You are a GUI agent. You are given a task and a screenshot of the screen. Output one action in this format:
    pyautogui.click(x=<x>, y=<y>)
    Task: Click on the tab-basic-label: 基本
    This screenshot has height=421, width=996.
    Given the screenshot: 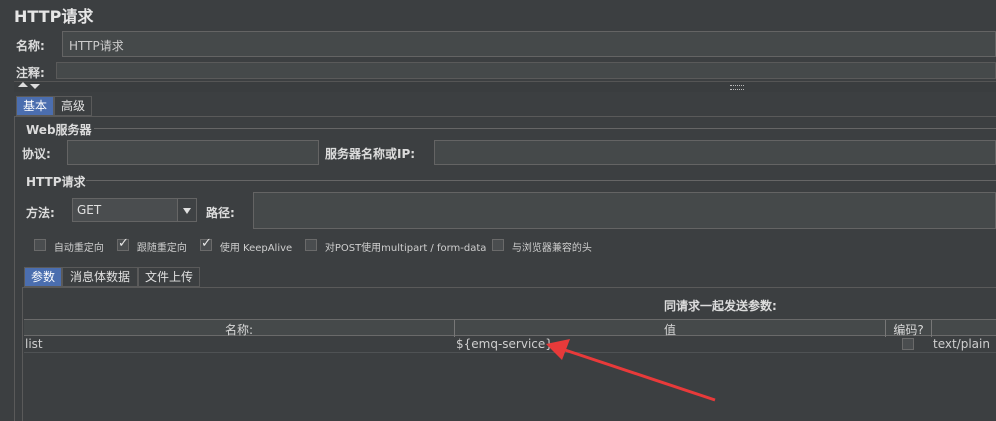 What is the action you would take?
    pyautogui.click(x=34, y=106)
    